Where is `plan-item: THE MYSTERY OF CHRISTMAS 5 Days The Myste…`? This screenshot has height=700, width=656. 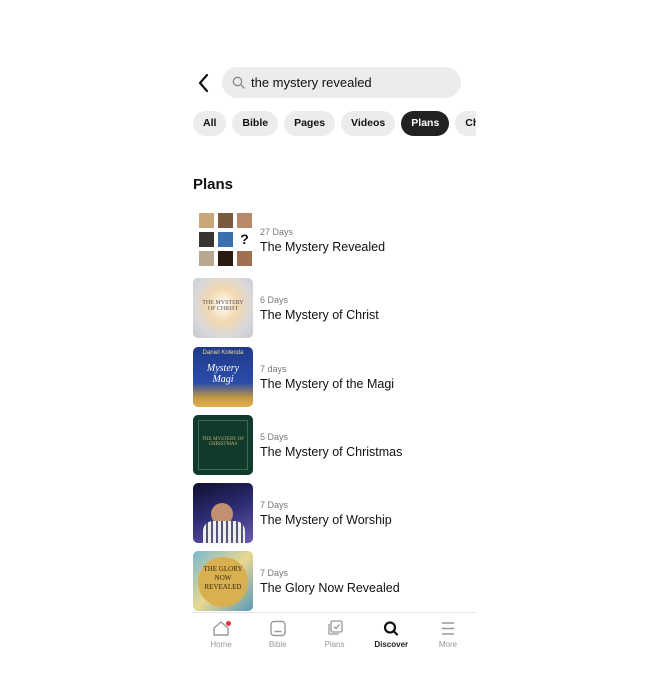
plan-item: THE MYSTERY OF CHRISTMAS 5 Days The Myste… is located at coordinates (334, 445).